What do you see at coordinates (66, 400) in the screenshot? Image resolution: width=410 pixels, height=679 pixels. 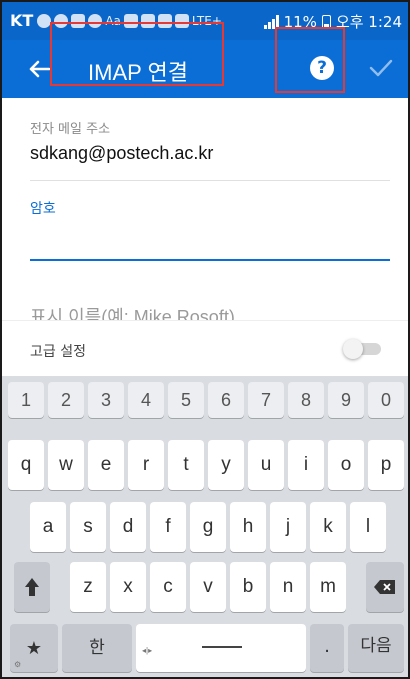 I see `number-key-2: 2` at bounding box center [66, 400].